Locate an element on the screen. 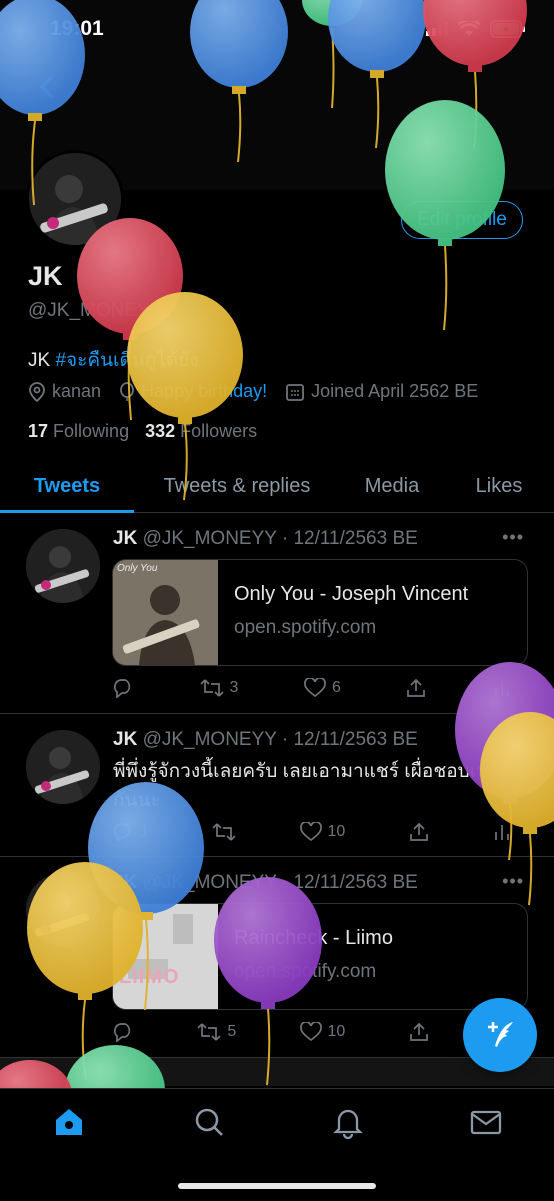 Image resolution: width=554 pixels, height=1201 pixels. profile-bio: JK #จะคืนเดินกูได้ยัง is located at coordinates (113, 360).